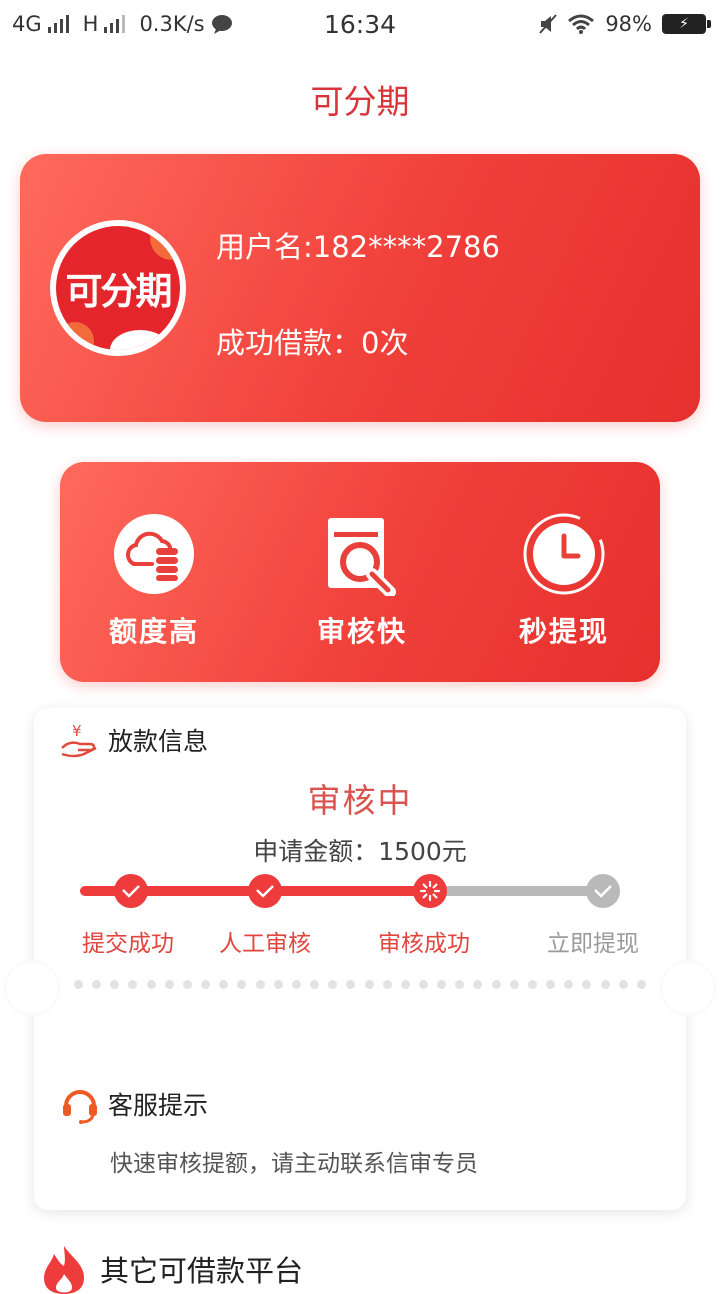  What do you see at coordinates (360, 851) in the screenshot?
I see `apply-amount: 申请金额：1500元` at bounding box center [360, 851].